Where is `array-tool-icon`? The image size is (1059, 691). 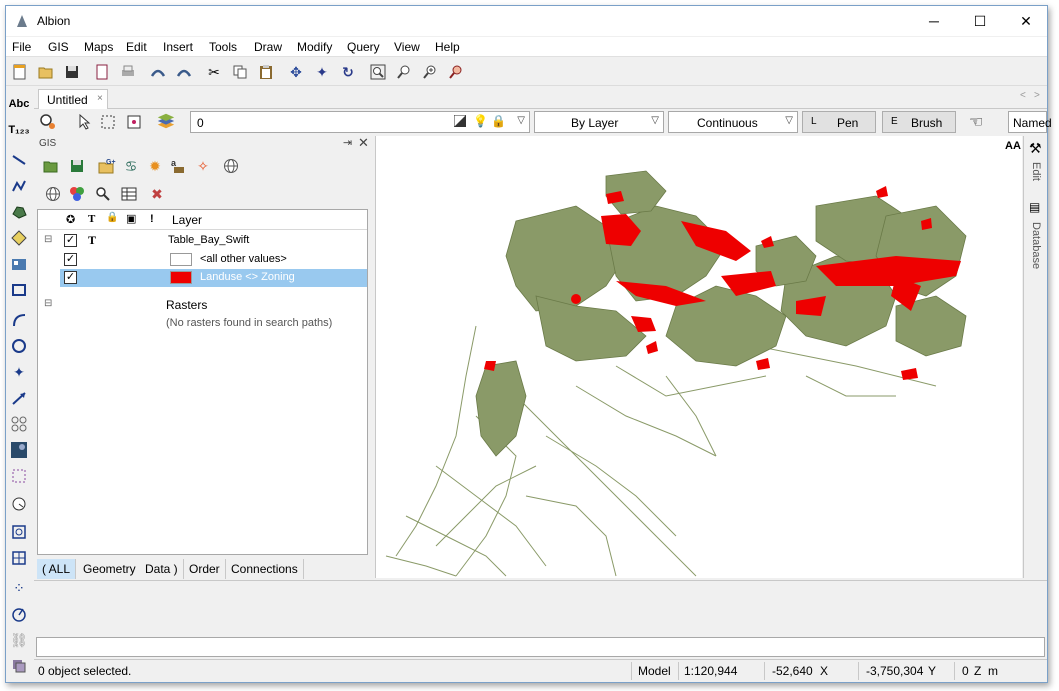 array-tool-icon is located at coordinates (19, 424).